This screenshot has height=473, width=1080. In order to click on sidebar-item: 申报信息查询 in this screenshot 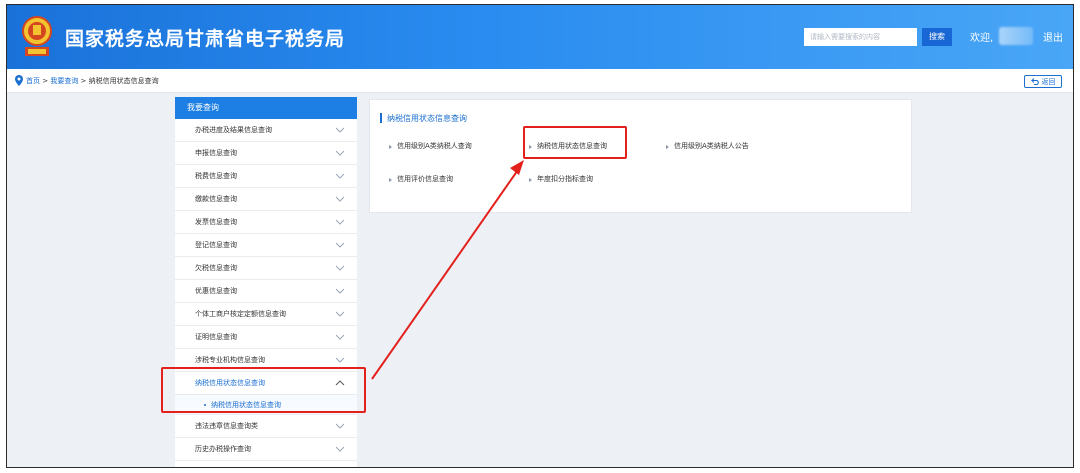, I will do `click(266, 153)`.